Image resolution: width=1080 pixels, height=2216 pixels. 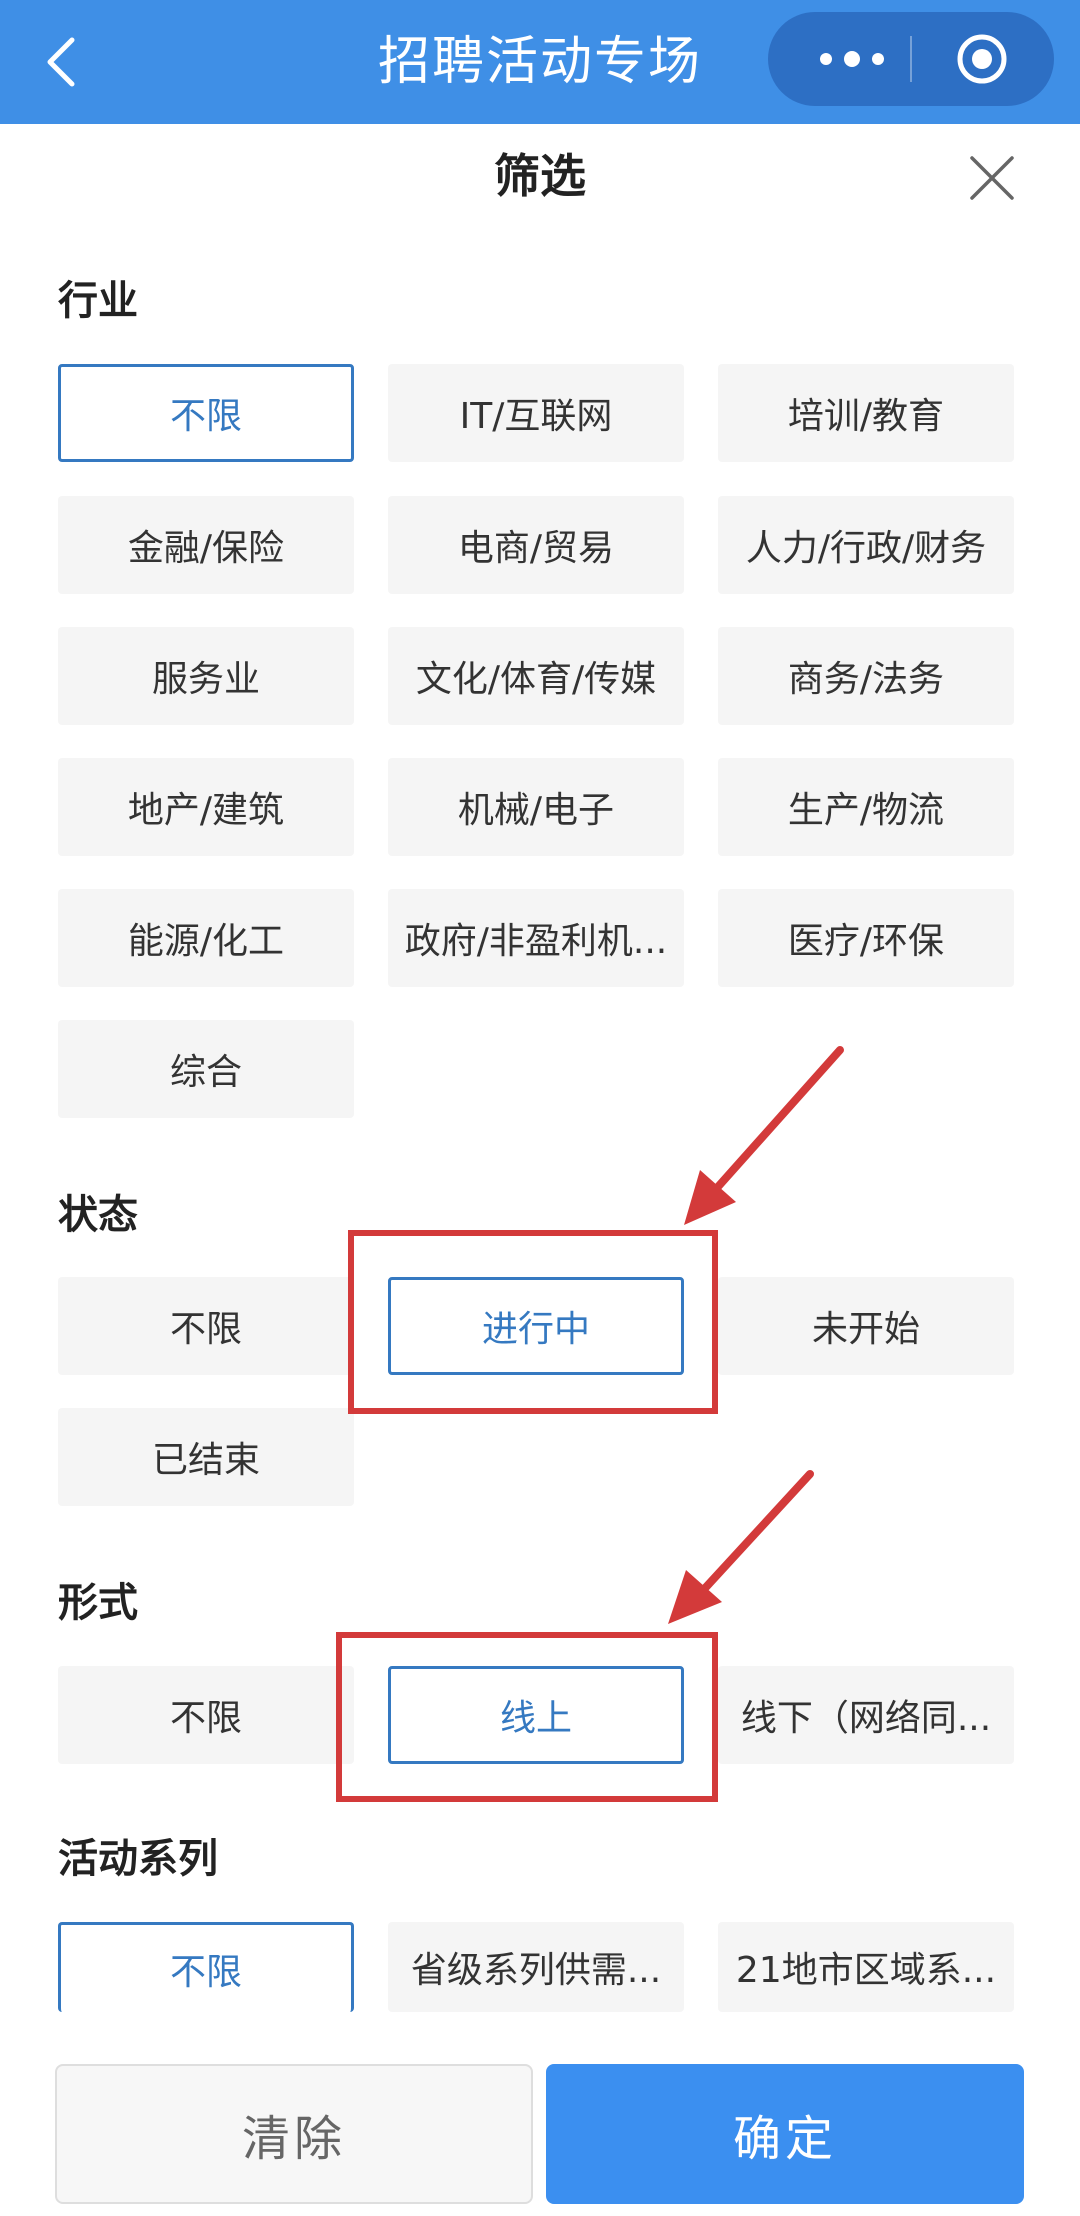 What do you see at coordinates (206, 1326) in the screenshot?
I see `status-option-any: 不限` at bounding box center [206, 1326].